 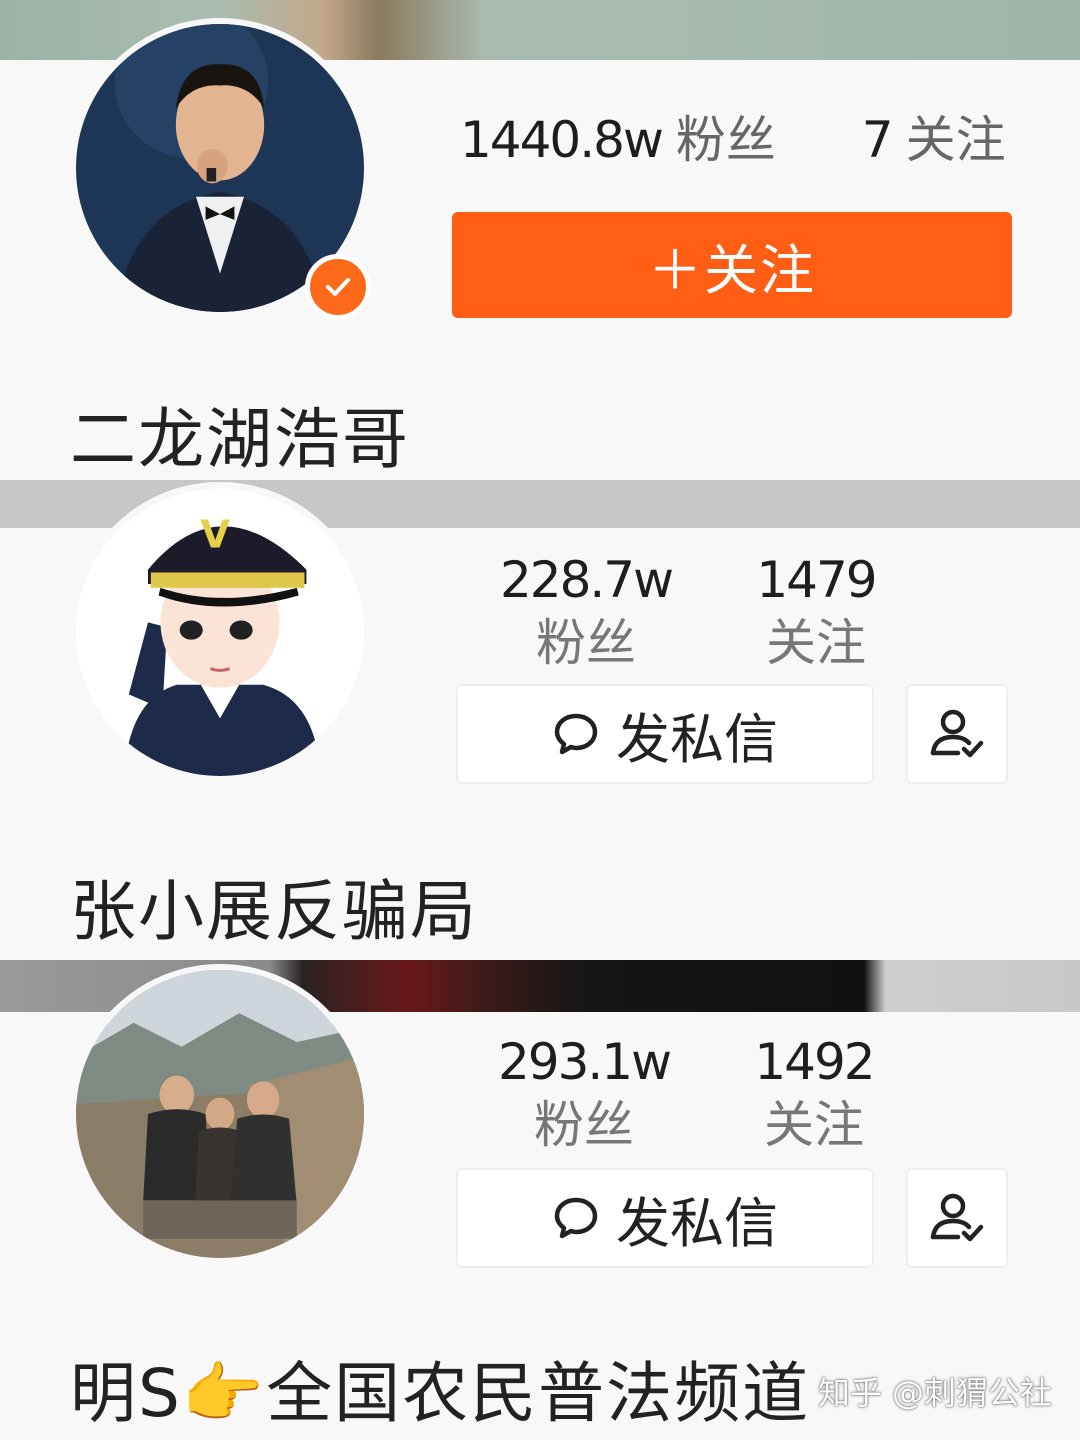 I want to click on follow-button: ＋关注, so click(x=732, y=265).